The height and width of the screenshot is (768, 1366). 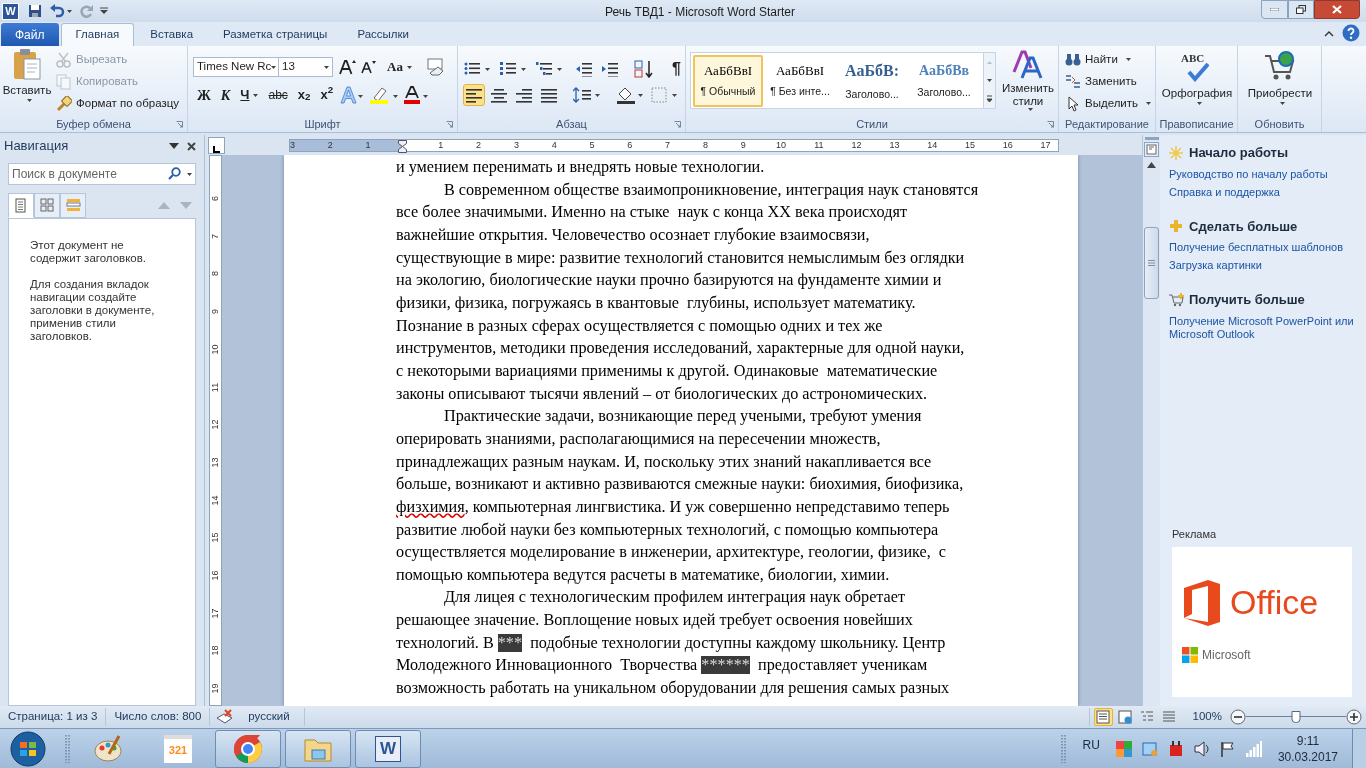 What do you see at coordinates (1329, 33) in the screenshot?
I see `collapse-ribbon-icon` at bounding box center [1329, 33].